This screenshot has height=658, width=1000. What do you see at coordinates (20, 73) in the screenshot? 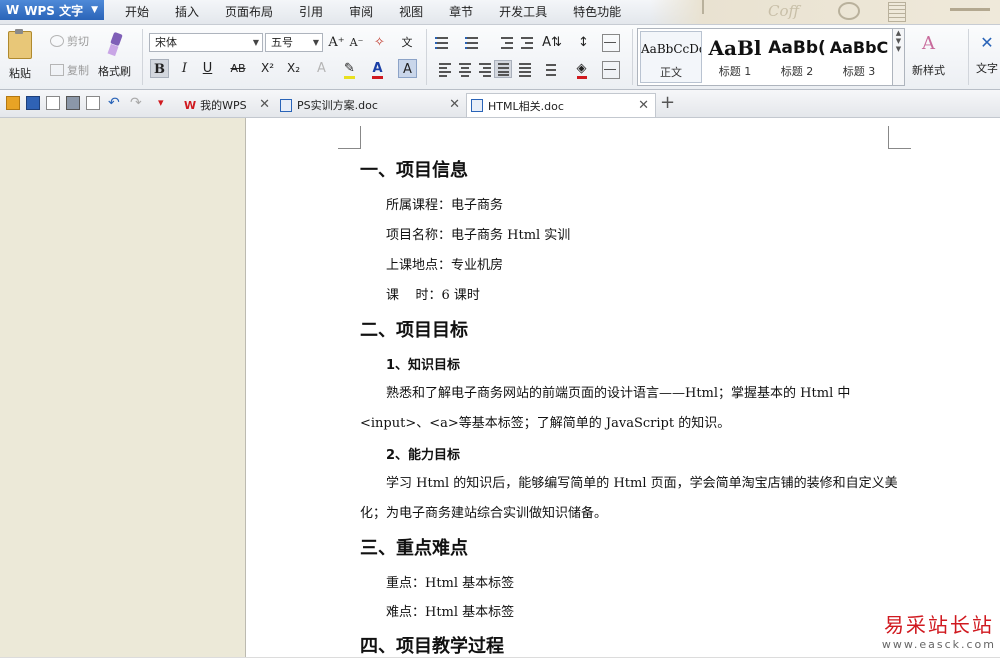
I see `paste-label: 粘贴` at bounding box center [20, 73].